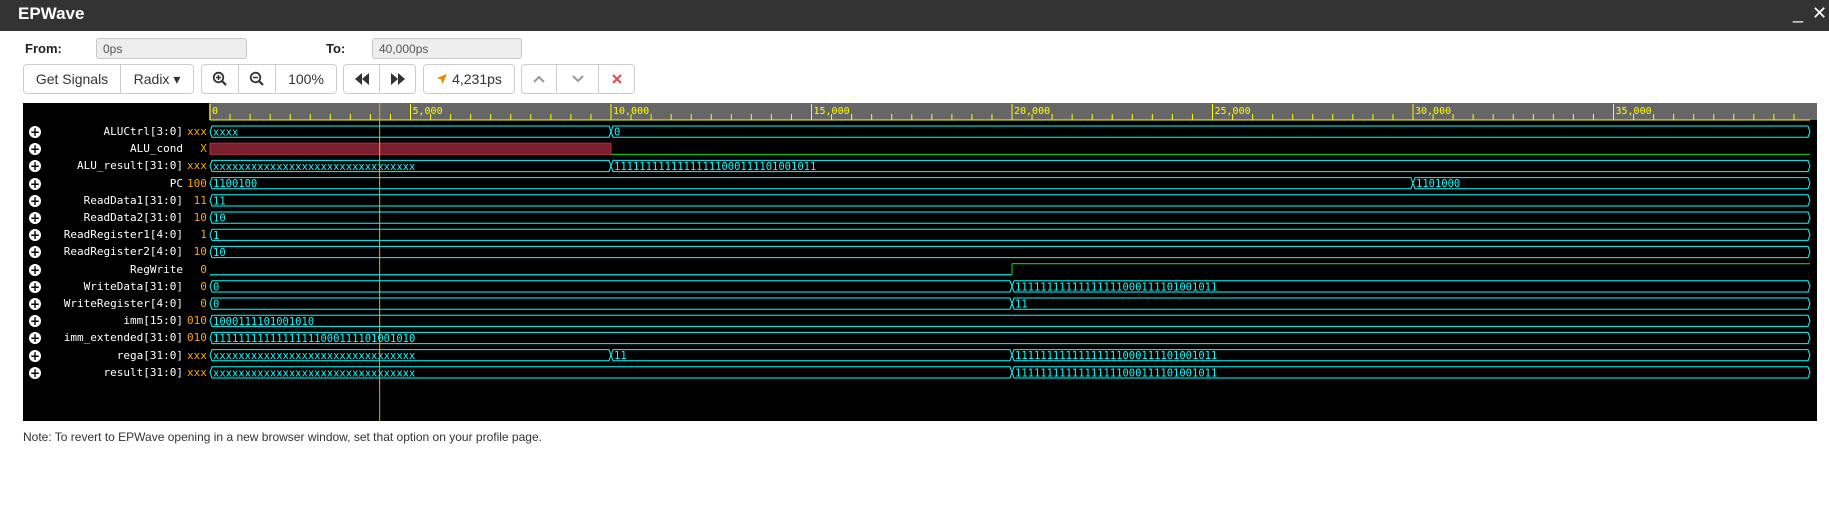 The height and width of the screenshot is (518, 1829). What do you see at coordinates (72, 79) in the screenshot?
I see `get-signals-button: Get Signals` at bounding box center [72, 79].